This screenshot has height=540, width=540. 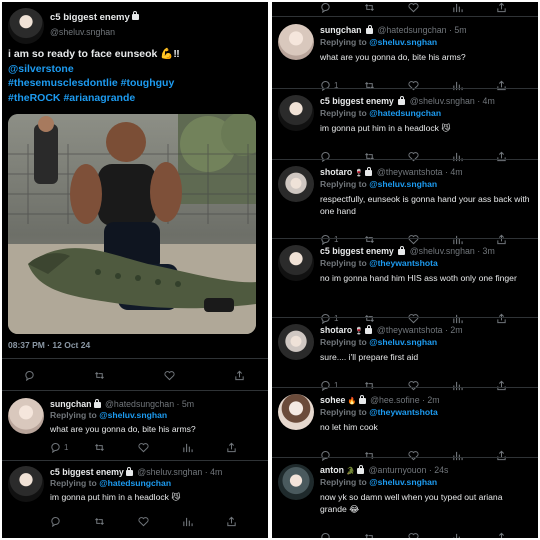 What do you see at coordinates (420, 455) in the screenshot?
I see `tweet-actions` at bounding box center [420, 455].